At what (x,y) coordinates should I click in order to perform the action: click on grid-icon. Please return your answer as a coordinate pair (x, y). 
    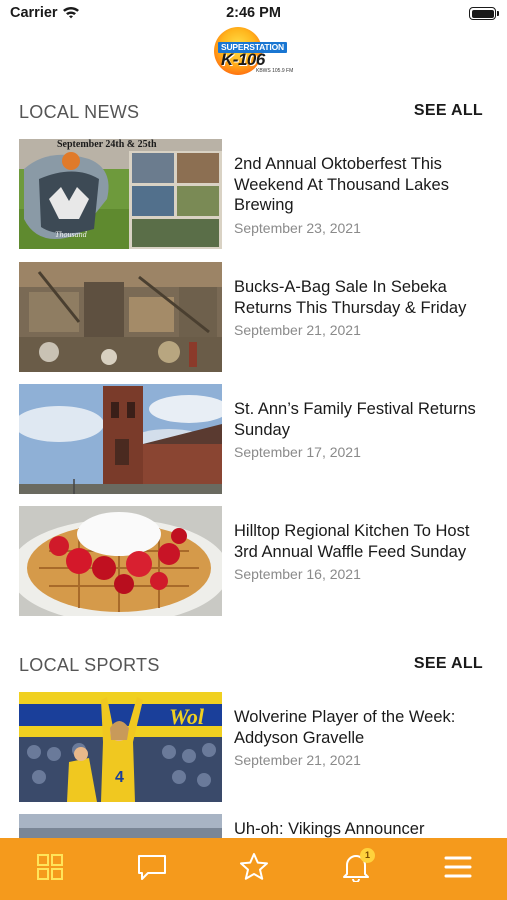
    Looking at the image, I should click on (50, 869).